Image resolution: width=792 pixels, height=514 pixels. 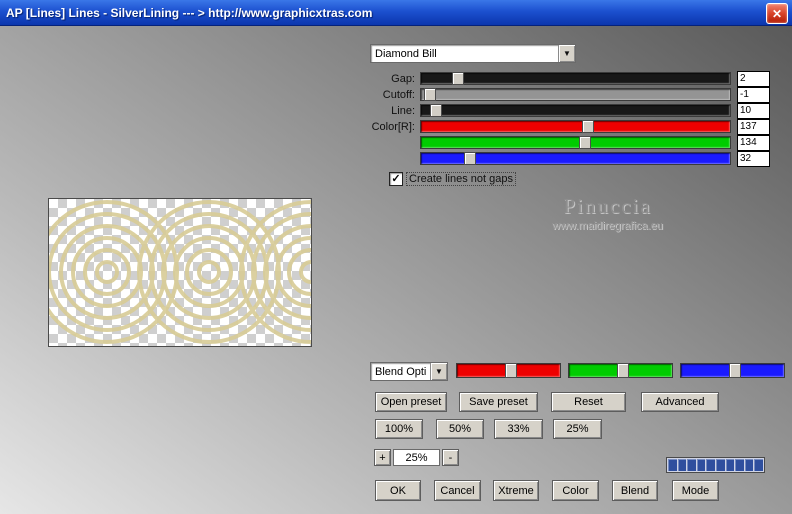 I want to click on zoom-plus-button: +, so click(x=382, y=457).